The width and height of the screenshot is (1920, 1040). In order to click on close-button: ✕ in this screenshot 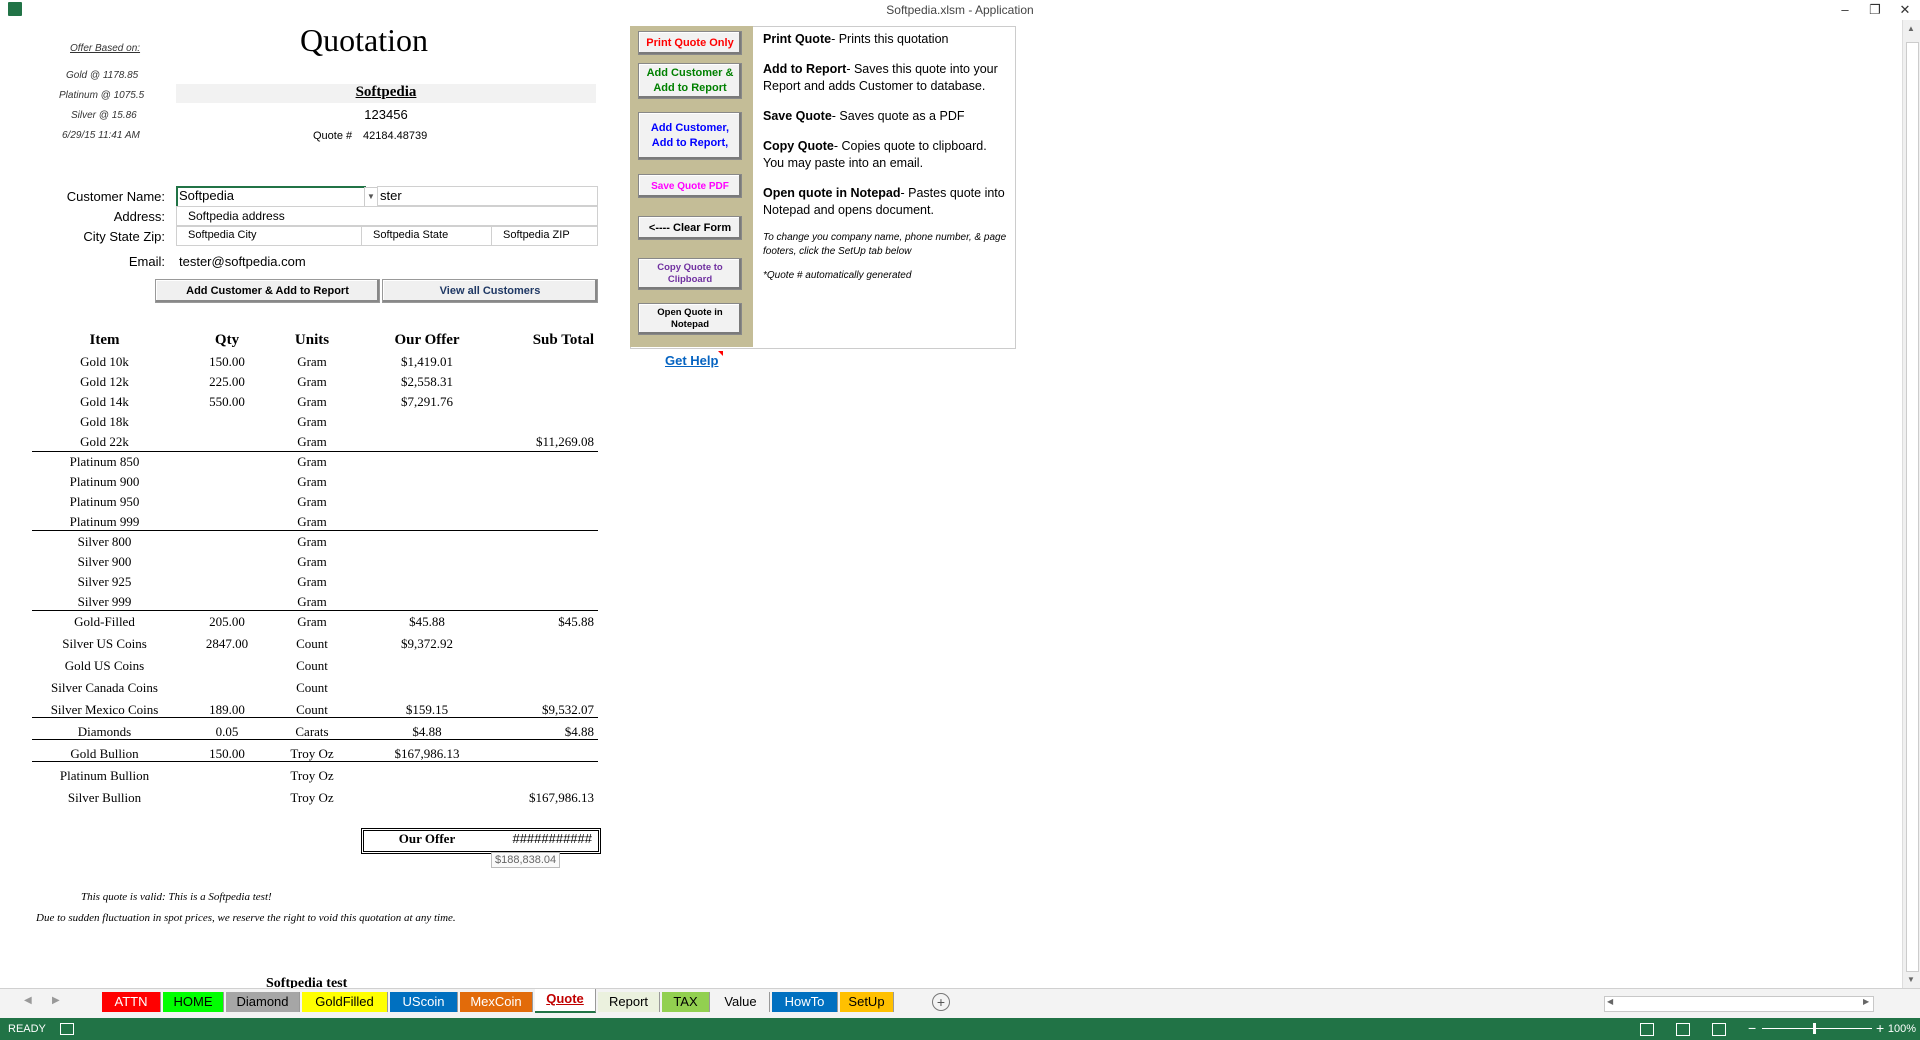, I will do `click(1905, 10)`.